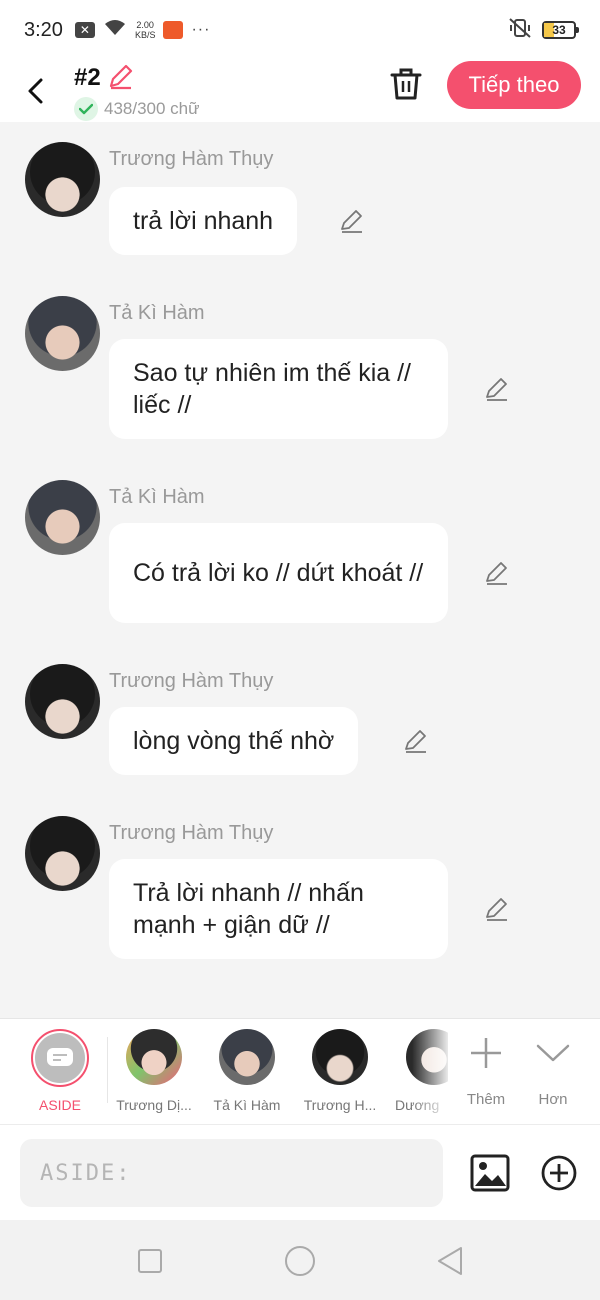 This screenshot has height=1300, width=600. What do you see at coordinates (560, 30) in the screenshot?
I see `battery-indicator: 33` at bounding box center [560, 30].